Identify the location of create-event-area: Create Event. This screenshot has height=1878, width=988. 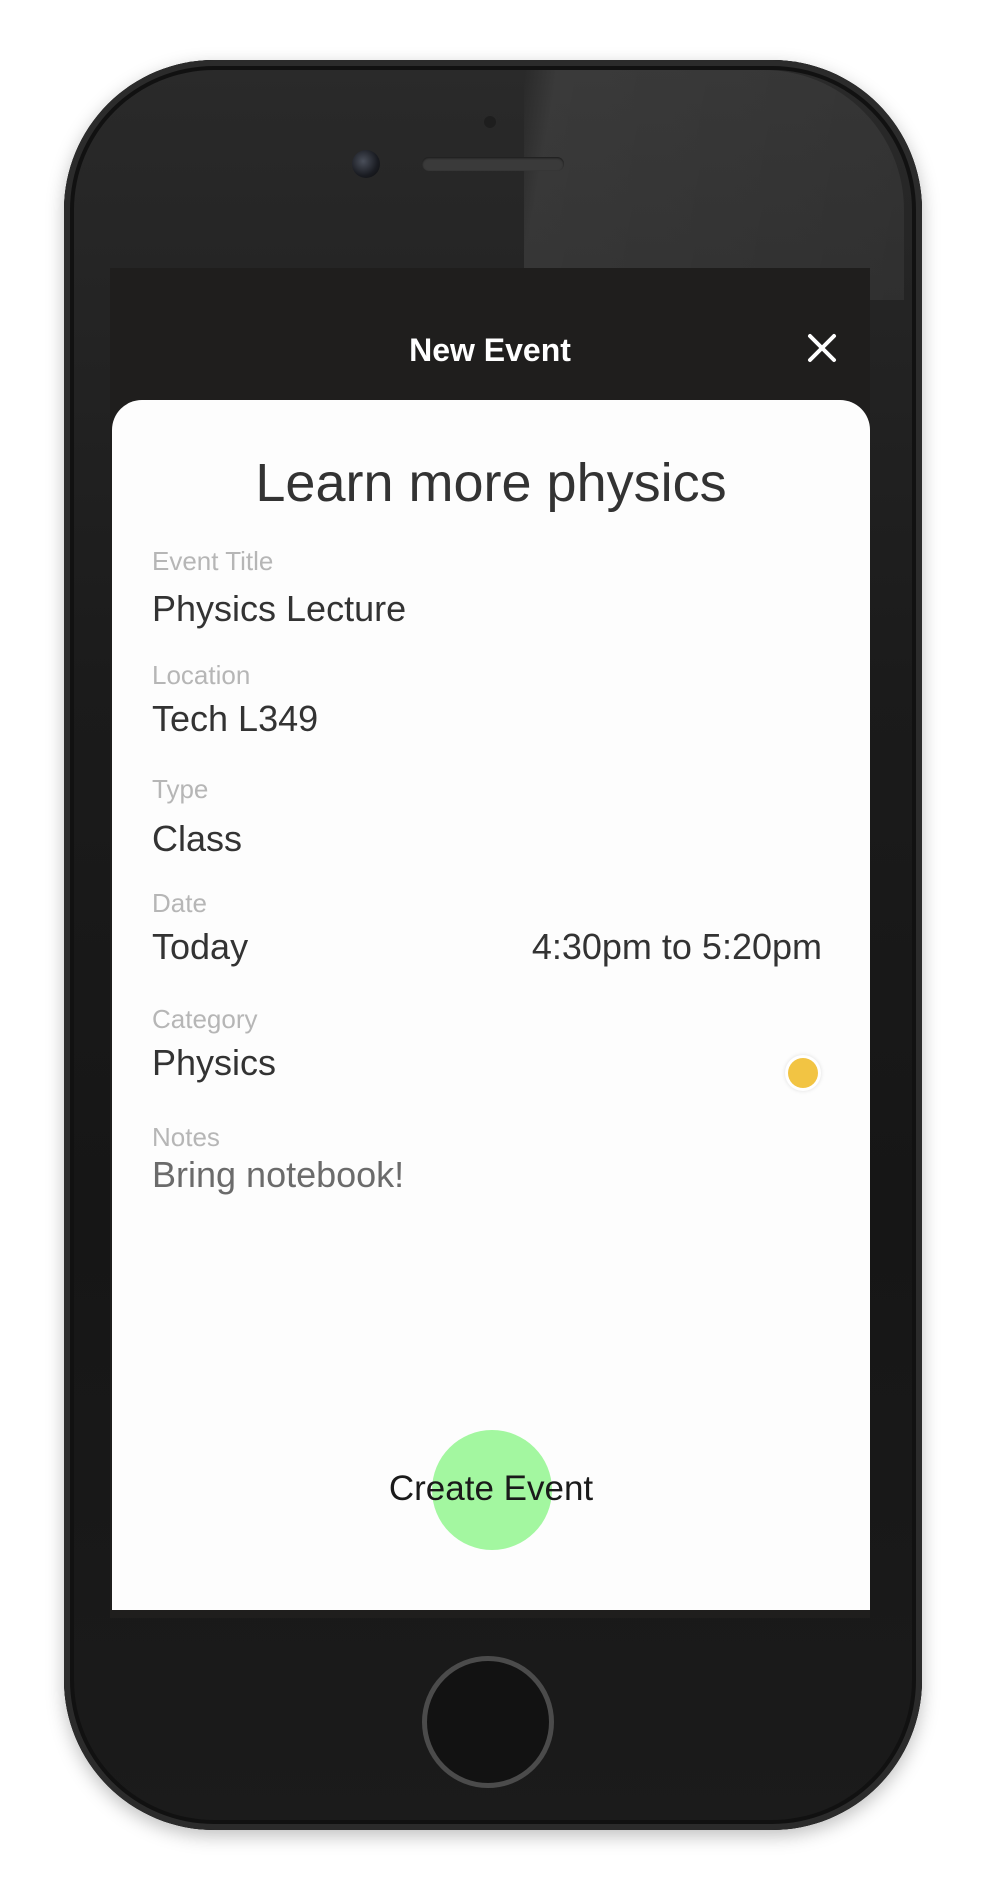
(491, 1490).